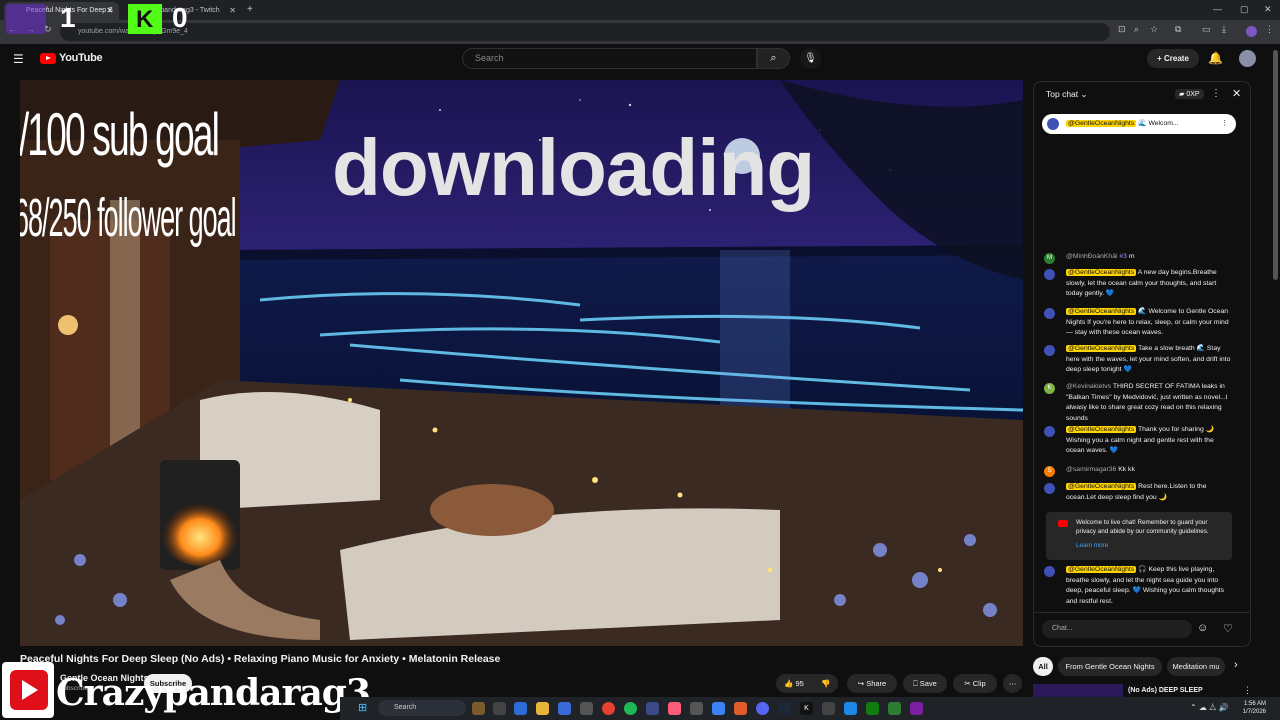 The width and height of the screenshot is (1280, 720). What do you see at coordinates (1193, 94) in the screenshot?
I see `xp-value: 0XP` at bounding box center [1193, 94].